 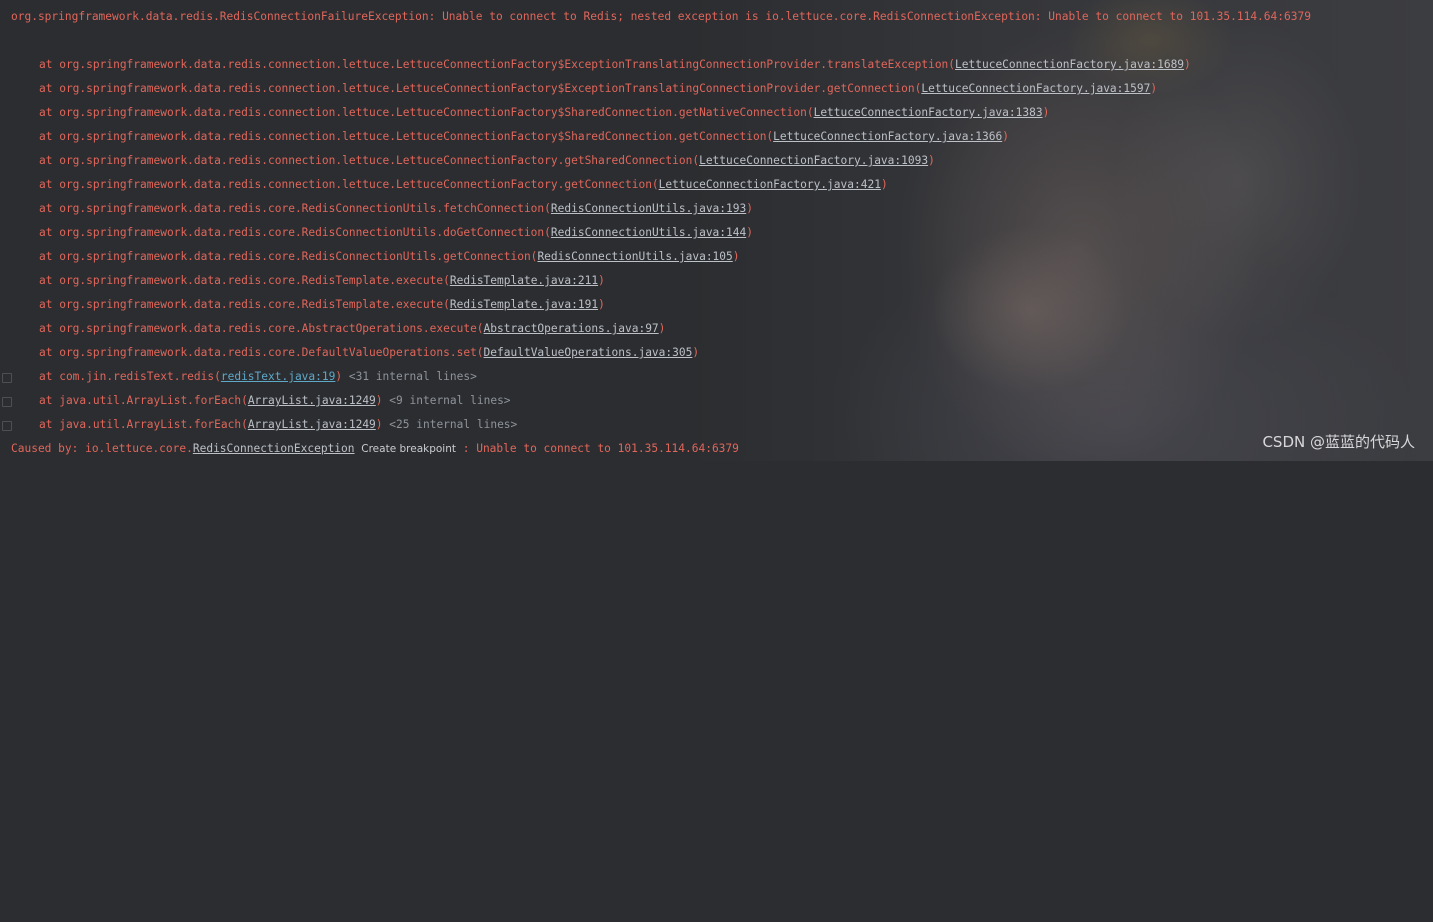 I want to click on source-link: LettuceConnectionFactory.java:1093, so click(x=813, y=160).